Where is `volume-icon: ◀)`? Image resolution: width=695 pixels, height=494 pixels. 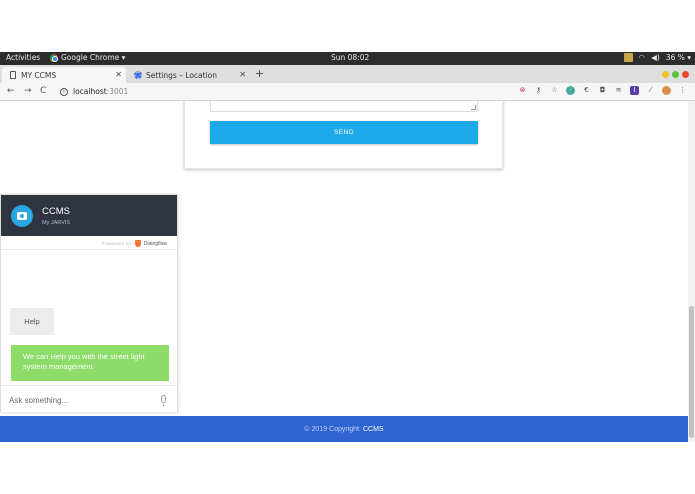
volume-icon: ◀) is located at coordinates (655, 57).